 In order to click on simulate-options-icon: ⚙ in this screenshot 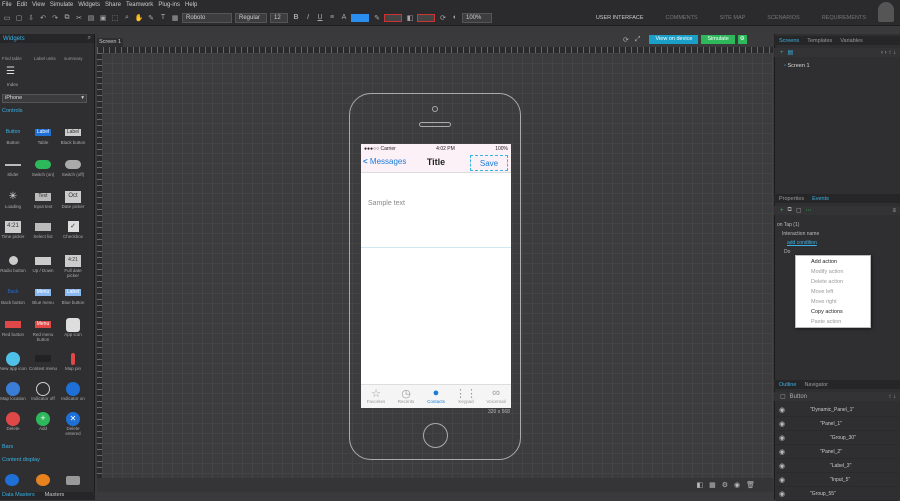, I will do `click(742, 39)`.